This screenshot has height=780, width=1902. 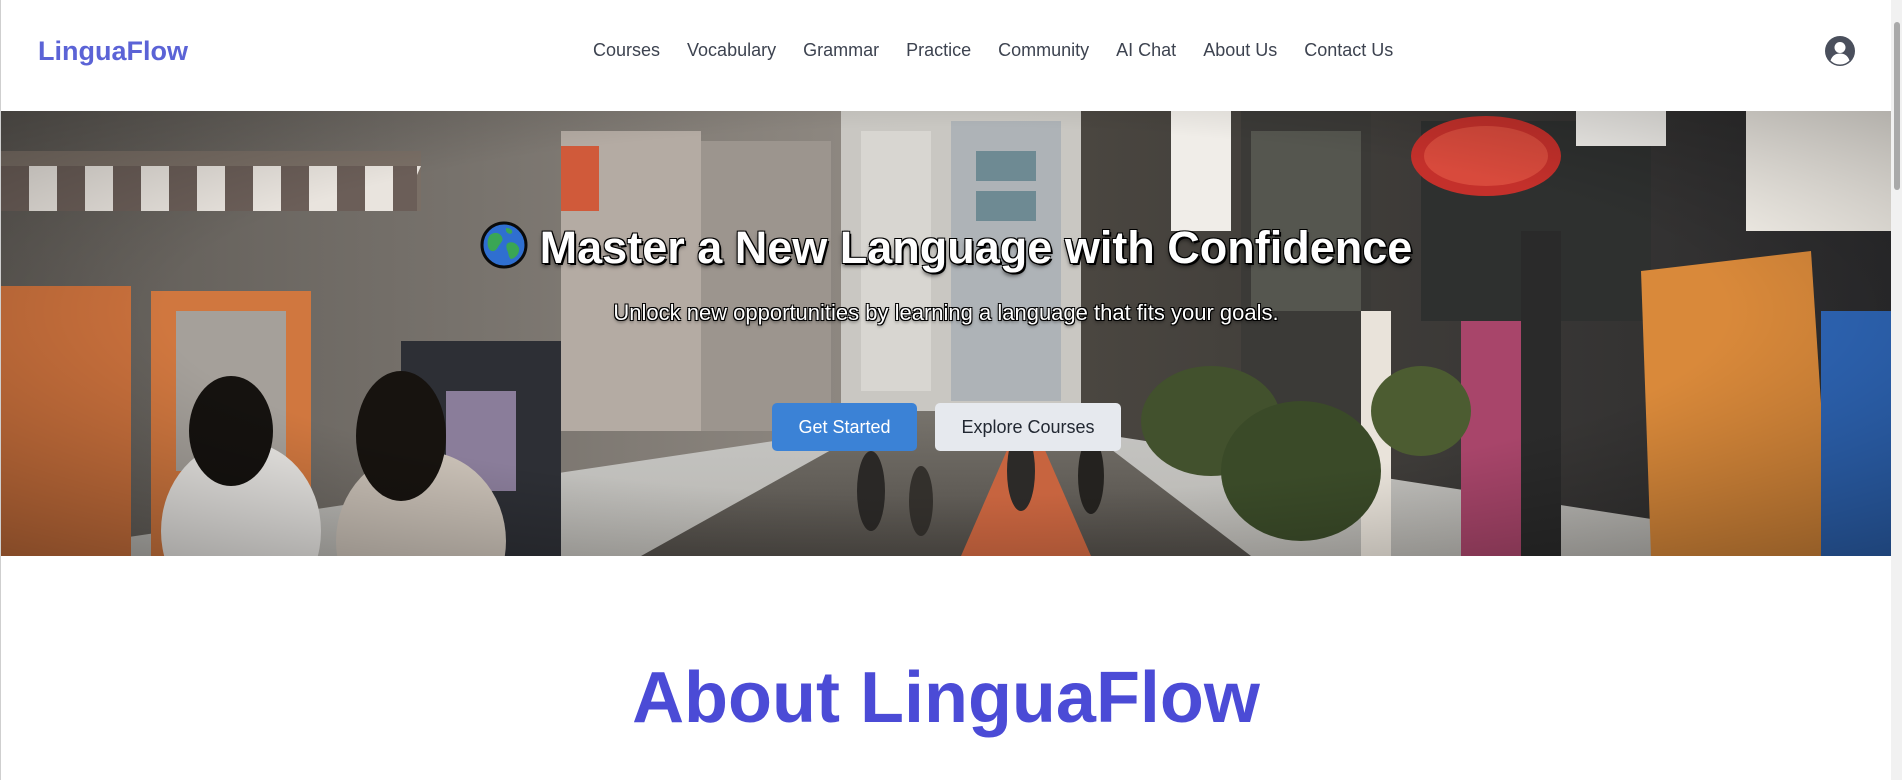 What do you see at coordinates (1043, 50) in the screenshot?
I see `nav-community: Community` at bounding box center [1043, 50].